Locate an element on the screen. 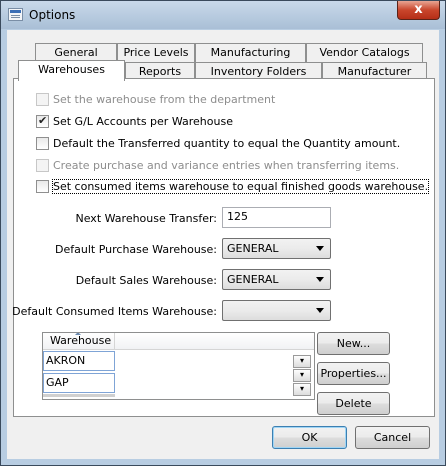 Image resolution: width=446 pixels, height=466 pixels. sales-warehouse-value: GENERAL is located at coordinates (253, 279).